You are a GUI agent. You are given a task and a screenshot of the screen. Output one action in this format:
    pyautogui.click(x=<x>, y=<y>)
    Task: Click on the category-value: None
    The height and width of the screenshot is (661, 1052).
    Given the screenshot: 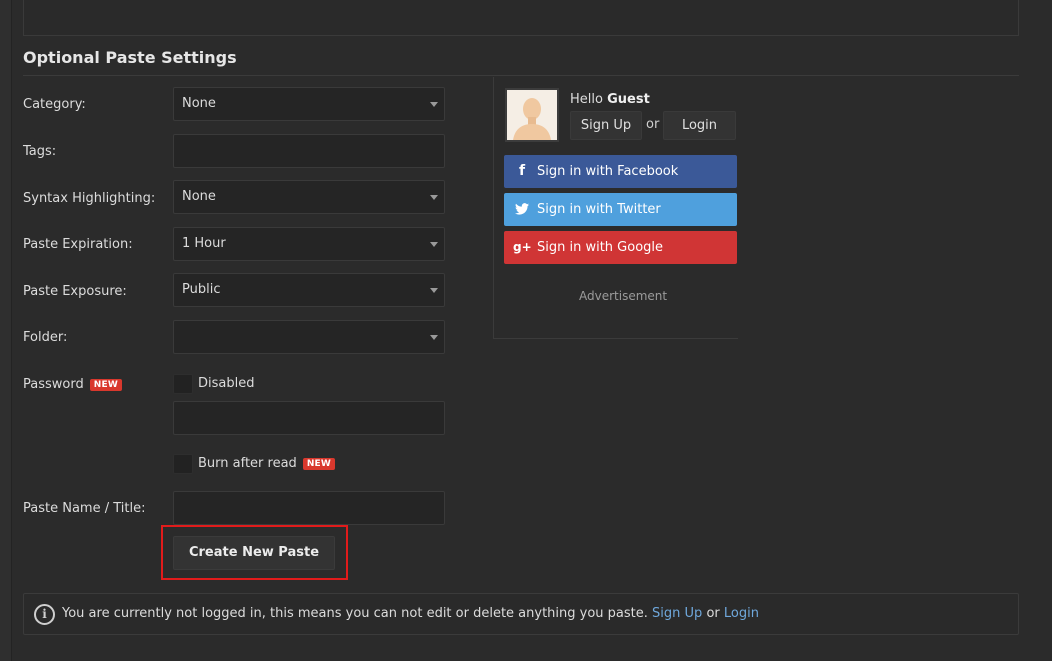 What is the action you would take?
    pyautogui.click(x=199, y=103)
    